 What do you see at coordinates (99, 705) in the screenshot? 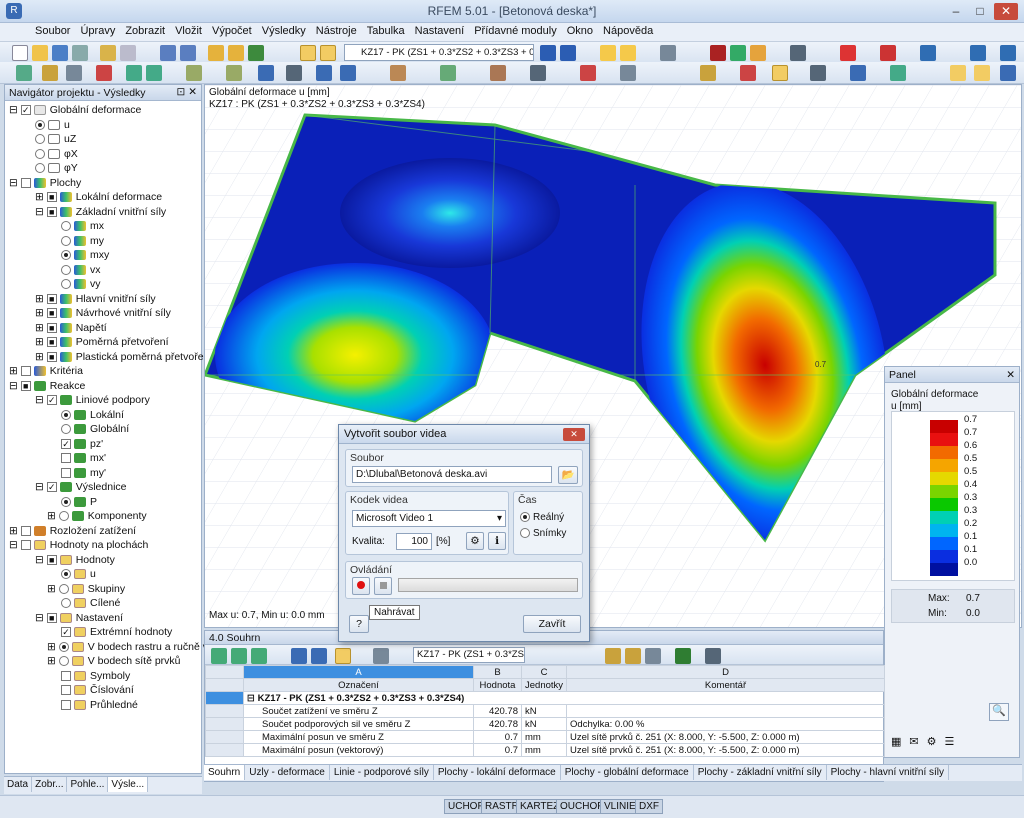
I see `tree-pruhledne: Průhledné` at bounding box center [99, 705].